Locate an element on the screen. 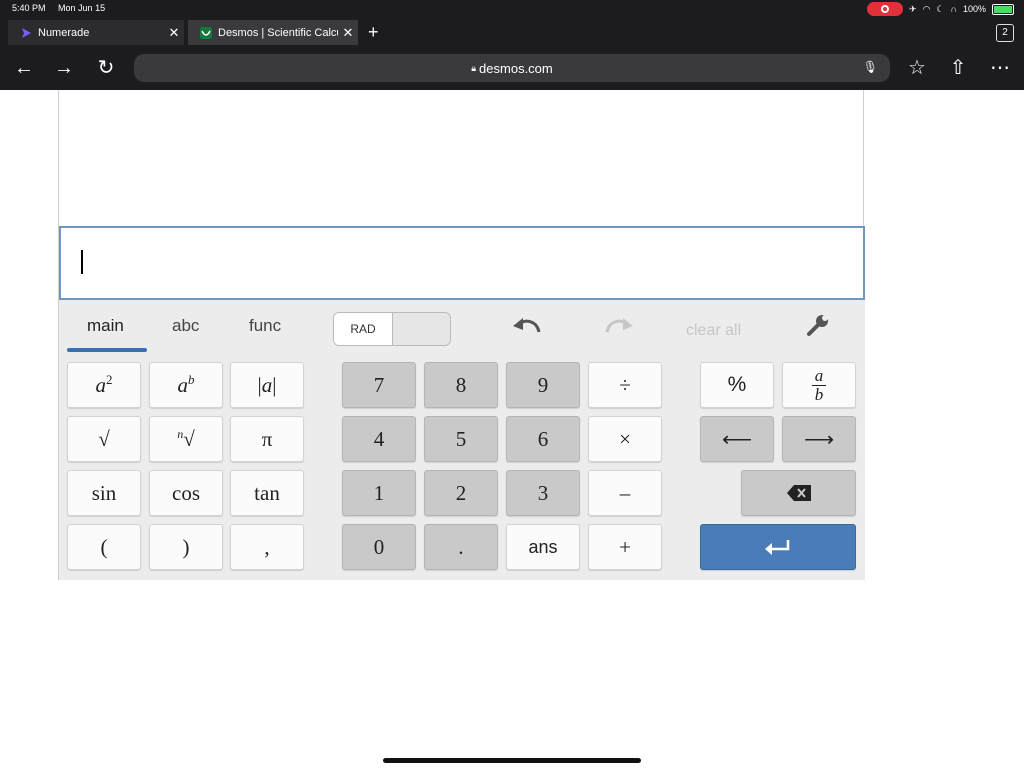 The height and width of the screenshot is (768, 1024). active-tab-indicator is located at coordinates (107, 350).